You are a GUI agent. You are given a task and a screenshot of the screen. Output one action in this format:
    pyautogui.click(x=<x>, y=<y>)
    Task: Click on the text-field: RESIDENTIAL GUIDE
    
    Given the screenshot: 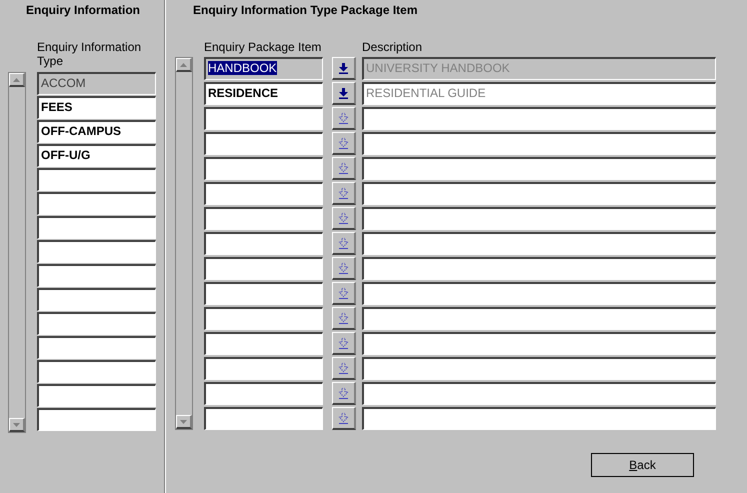 What is the action you would take?
    pyautogui.click(x=539, y=93)
    